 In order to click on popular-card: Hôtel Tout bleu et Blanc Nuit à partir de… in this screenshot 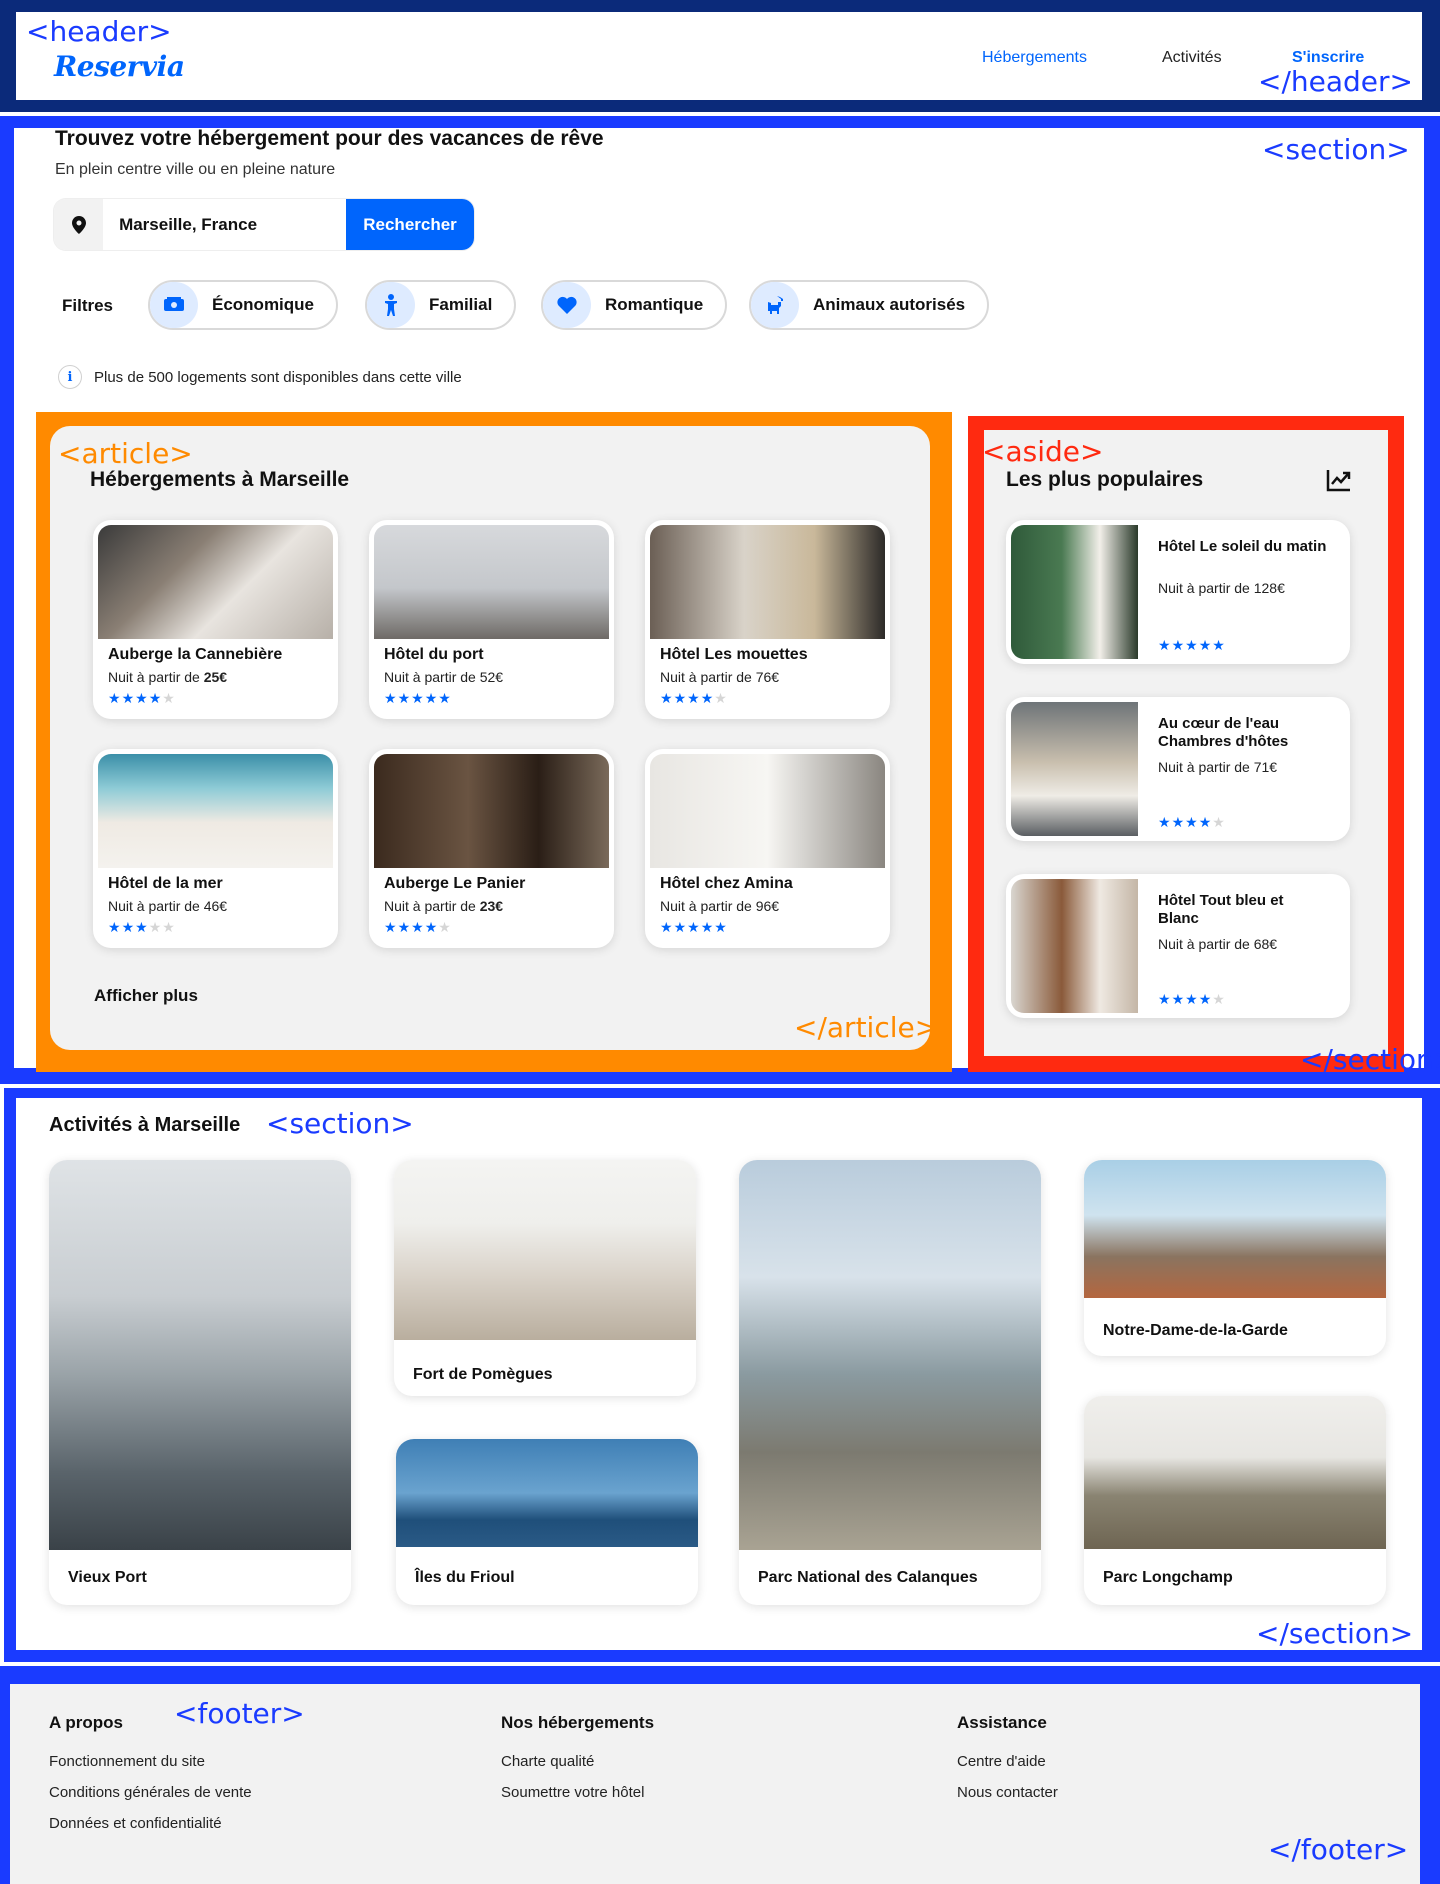, I will do `click(1178, 946)`.